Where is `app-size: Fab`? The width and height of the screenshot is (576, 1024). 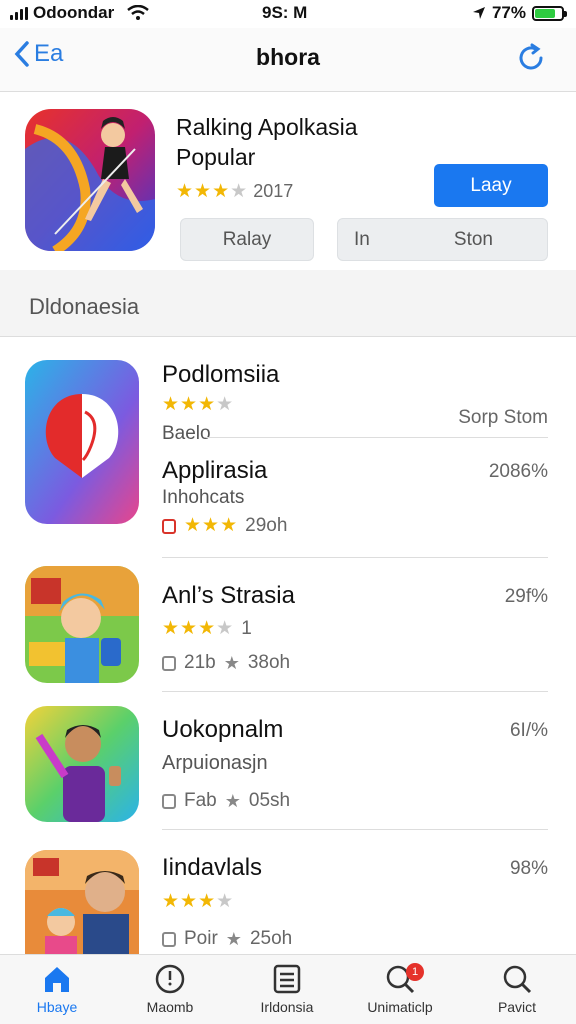 app-size: Fab is located at coordinates (200, 800).